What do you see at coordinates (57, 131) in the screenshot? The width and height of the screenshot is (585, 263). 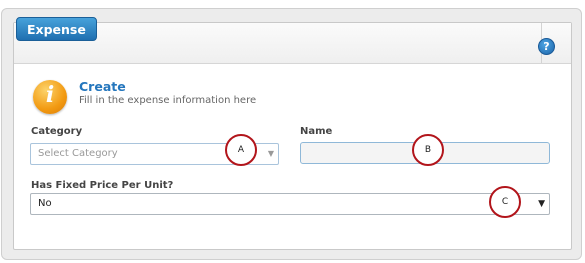 I see `category-label: Category` at bounding box center [57, 131].